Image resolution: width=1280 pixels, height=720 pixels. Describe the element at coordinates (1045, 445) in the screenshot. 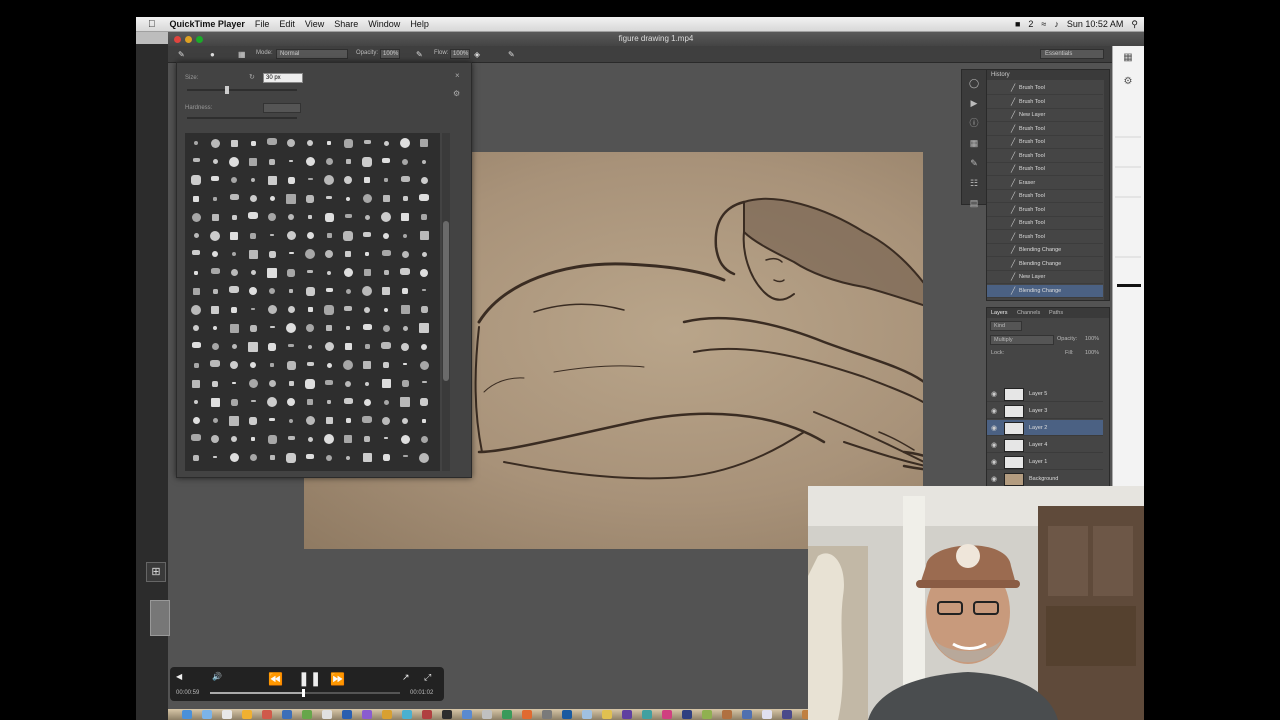

I see `layer-row: ◉ Layer 4` at that location.